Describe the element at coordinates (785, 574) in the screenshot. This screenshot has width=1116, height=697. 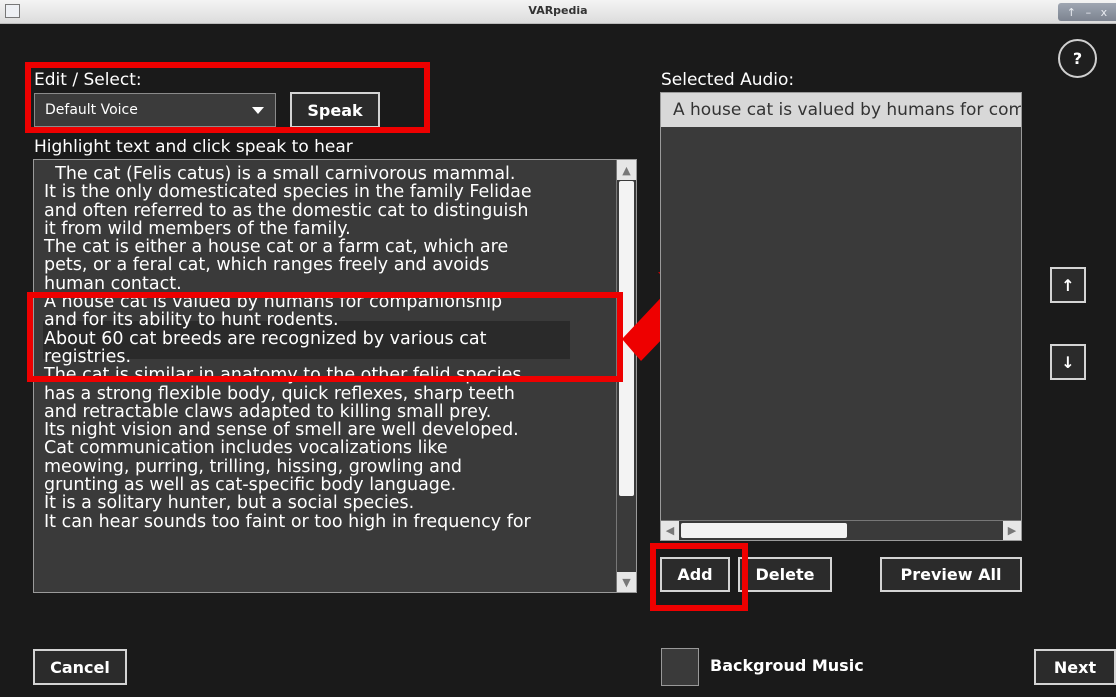
I see `delete-button: Delete` at that location.